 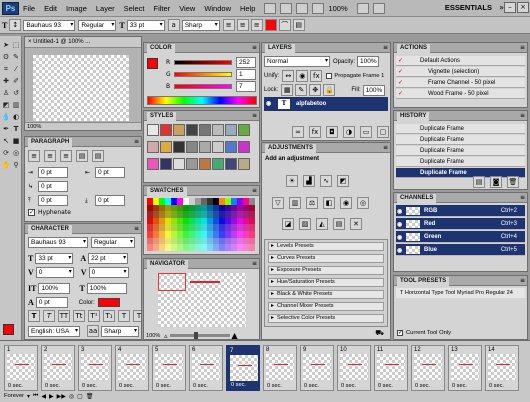 What do you see at coordinates (90, 396) in the screenshot?
I see `delete-frame-icon: 🗑` at bounding box center [90, 396].